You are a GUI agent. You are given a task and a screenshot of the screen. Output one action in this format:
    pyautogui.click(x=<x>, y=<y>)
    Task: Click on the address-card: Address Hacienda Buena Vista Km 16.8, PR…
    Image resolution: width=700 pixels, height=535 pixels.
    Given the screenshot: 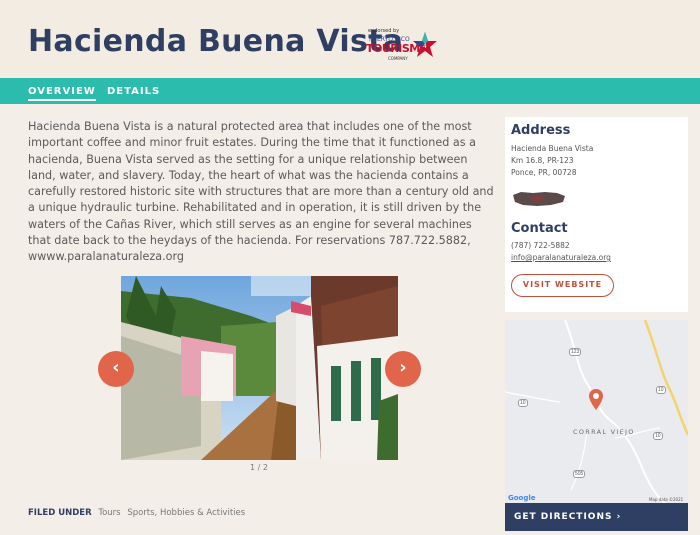 What is the action you would take?
    pyautogui.click(x=596, y=214)
    